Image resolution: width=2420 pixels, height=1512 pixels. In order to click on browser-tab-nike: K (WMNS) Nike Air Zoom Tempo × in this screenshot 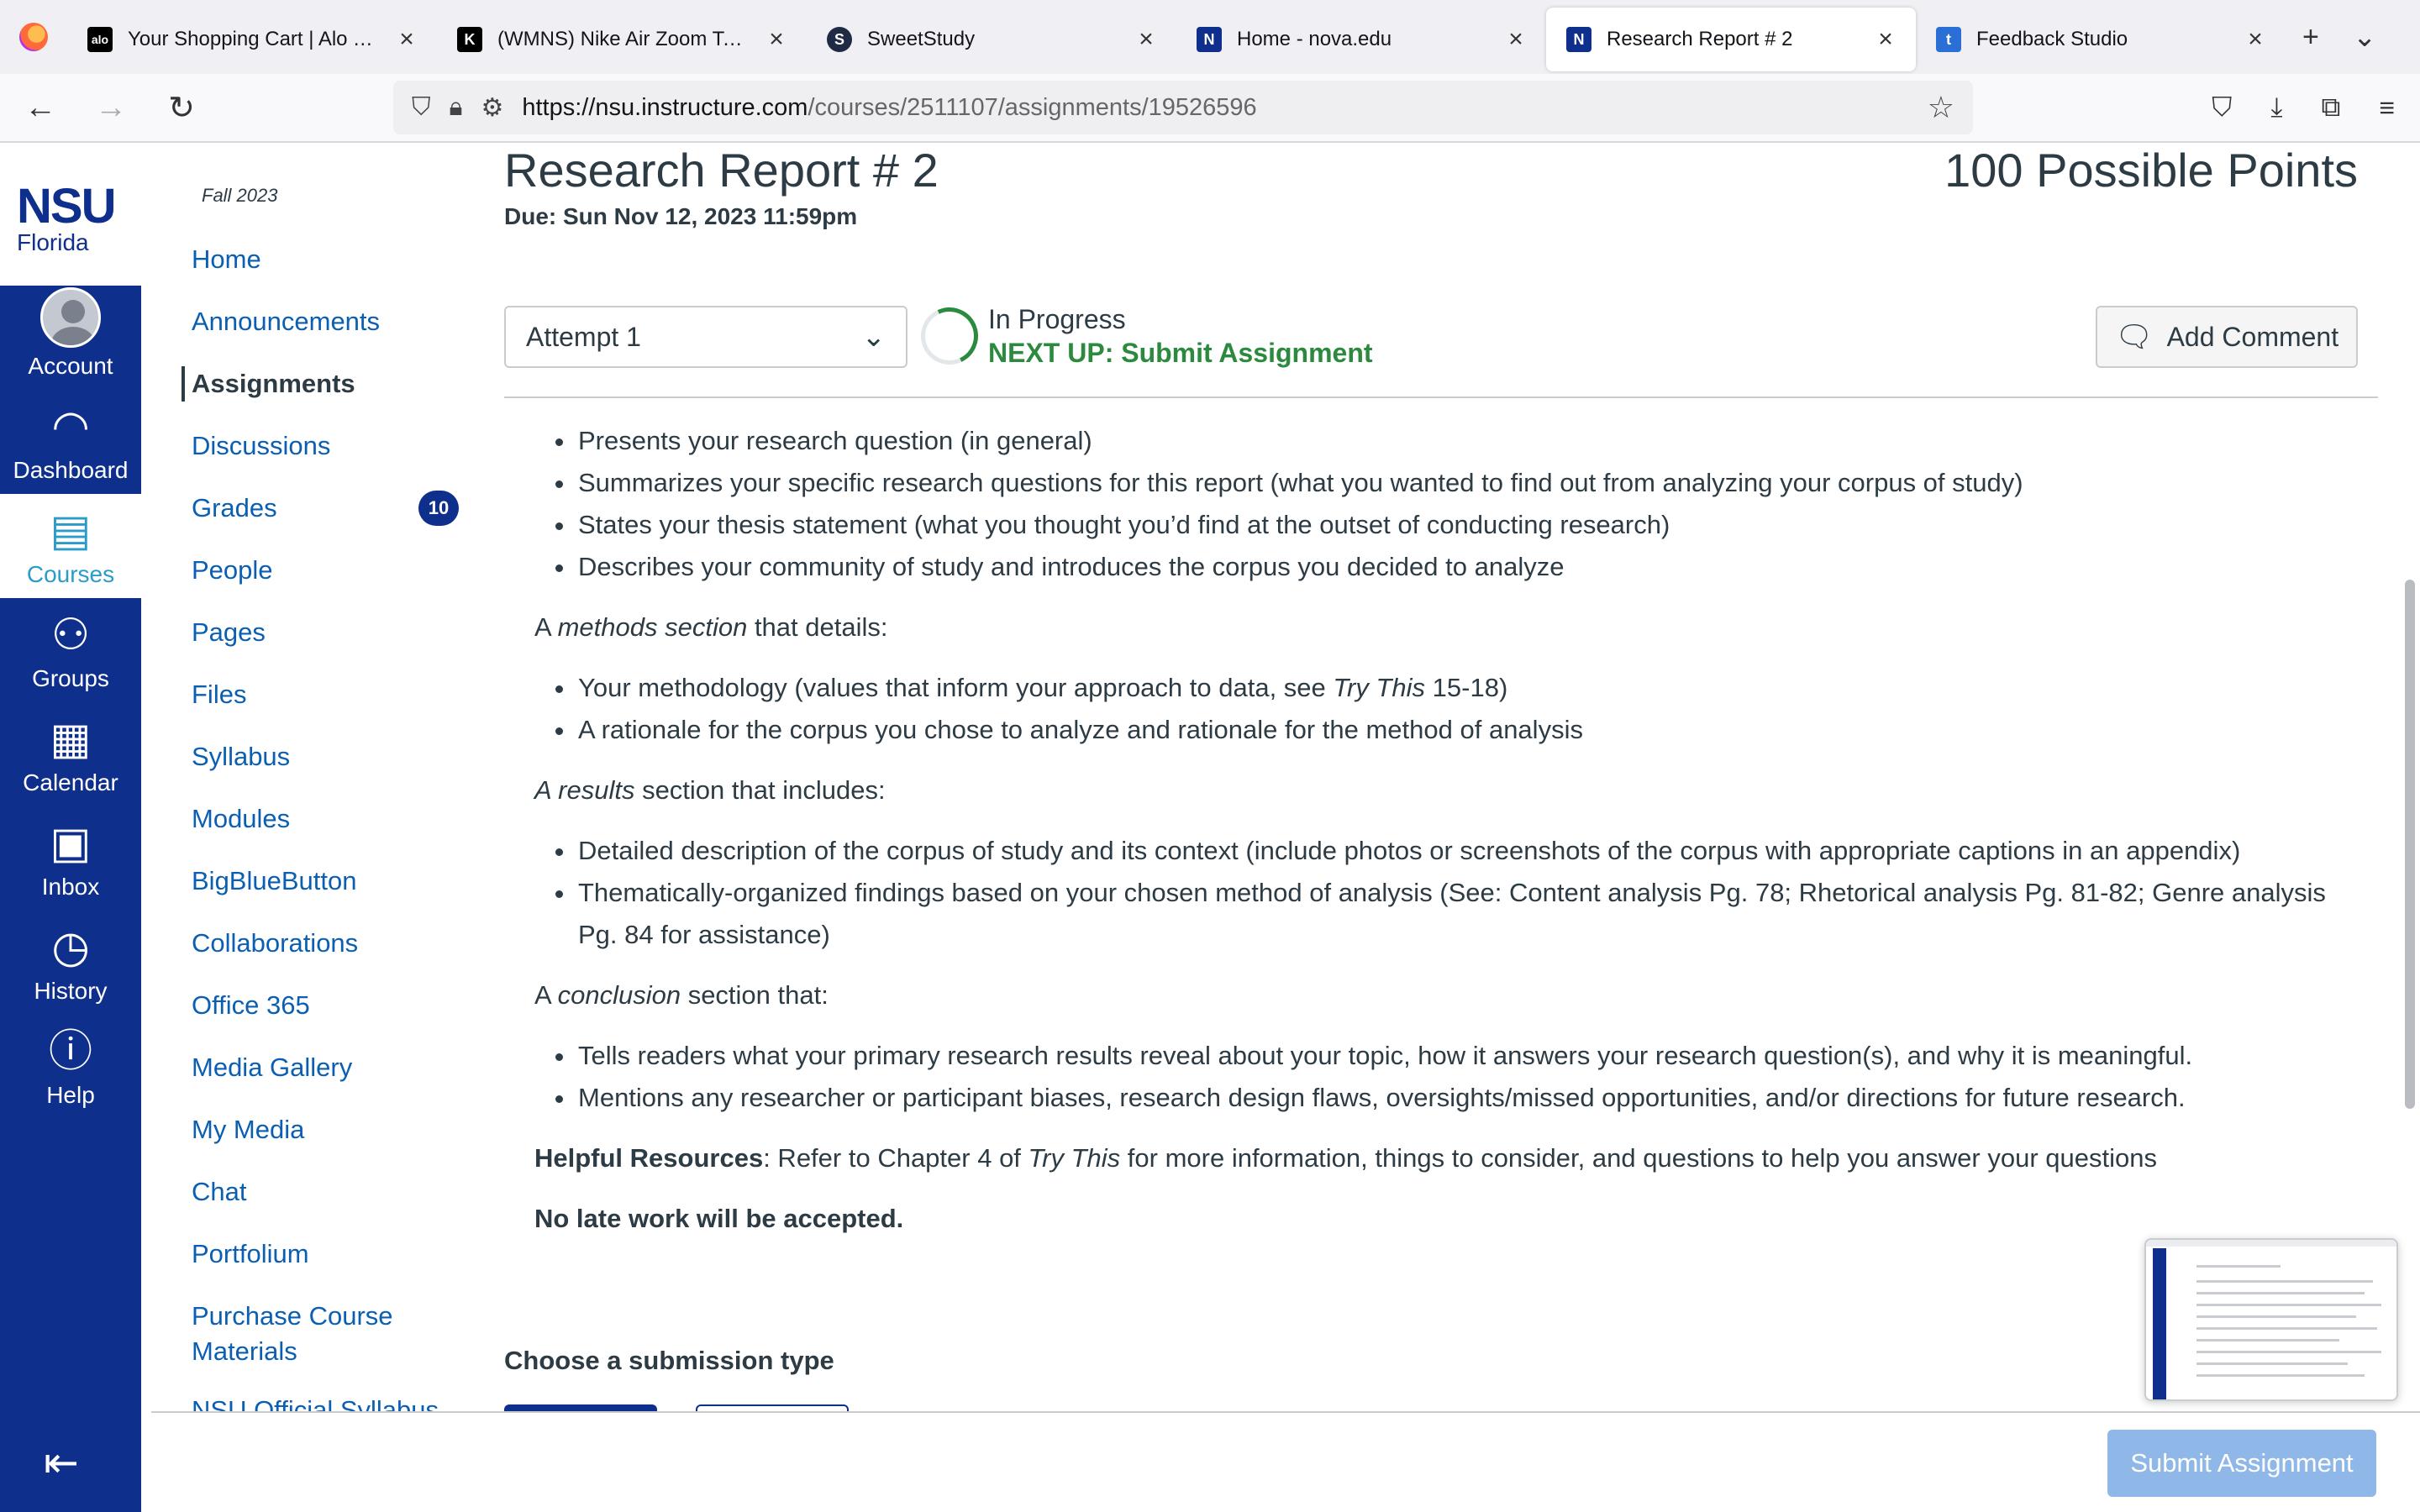, I will do `click(622, 39)`.